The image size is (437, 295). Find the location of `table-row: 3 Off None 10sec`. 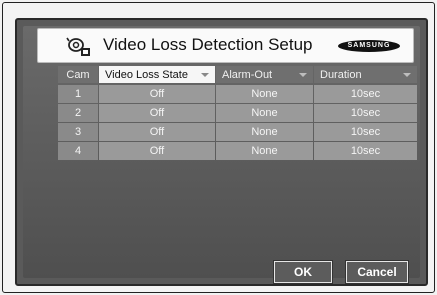

table-row: 3 Off None 10sec is located at coordinates (238, 132).